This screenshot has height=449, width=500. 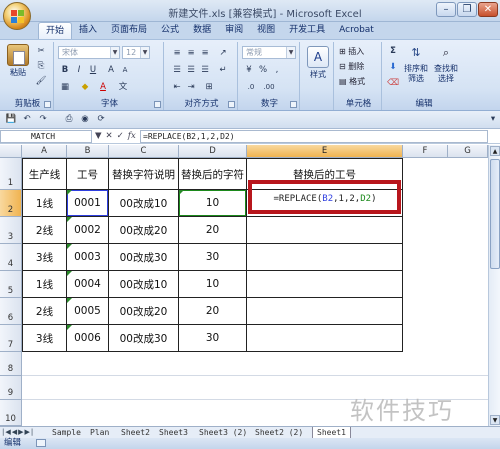 I want to click on shrink-font-icon: A, so click(x=125, y=70).